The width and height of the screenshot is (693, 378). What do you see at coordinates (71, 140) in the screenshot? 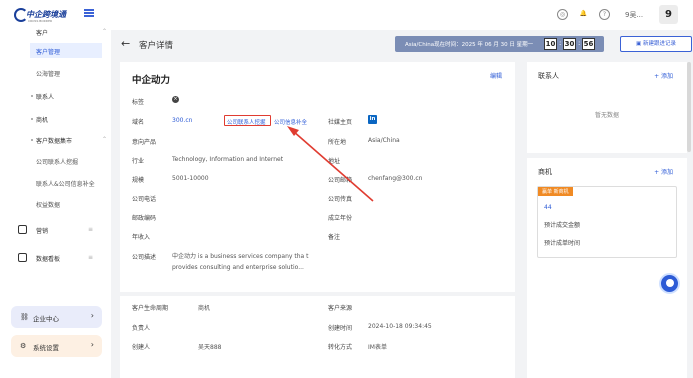
I see `sidebar-item-data-market: 客户数据集市 ⌃` at bounding box center [71, 140].